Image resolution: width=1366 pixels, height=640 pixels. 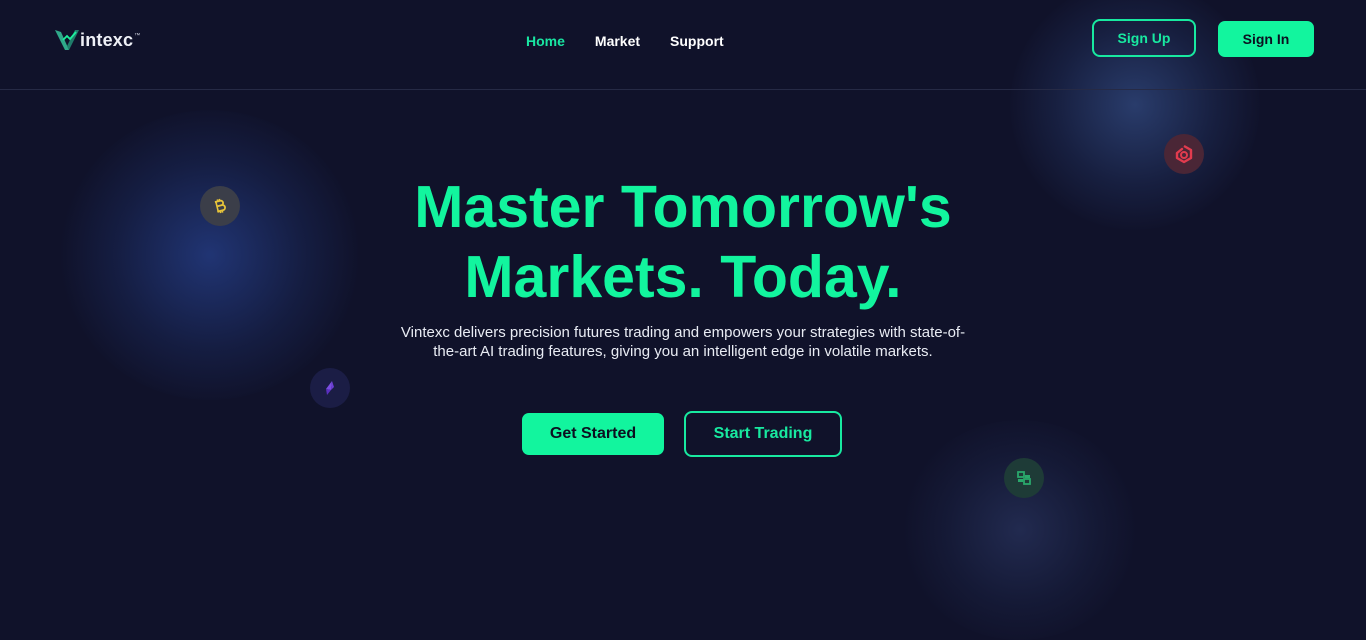 What do you see at coordinates (210, 255) in the screenshot?
I see `background-glow-left` at bounding box center [210, 255].